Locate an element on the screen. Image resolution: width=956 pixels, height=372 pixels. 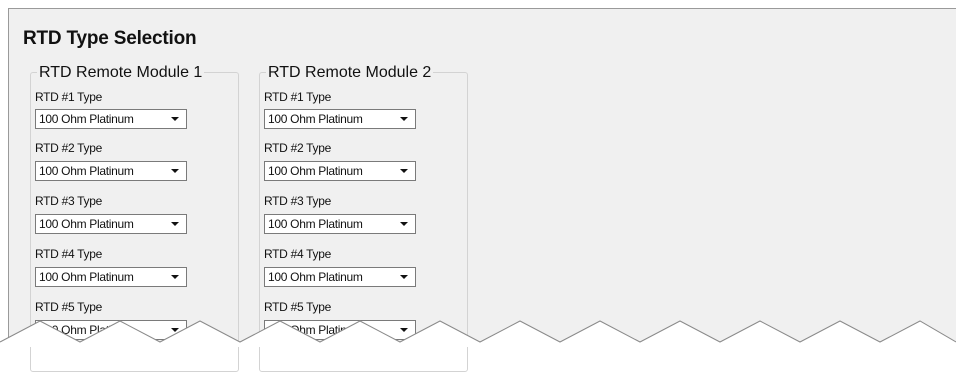
torn-edge-overlay is located at coordinates (478, 333).